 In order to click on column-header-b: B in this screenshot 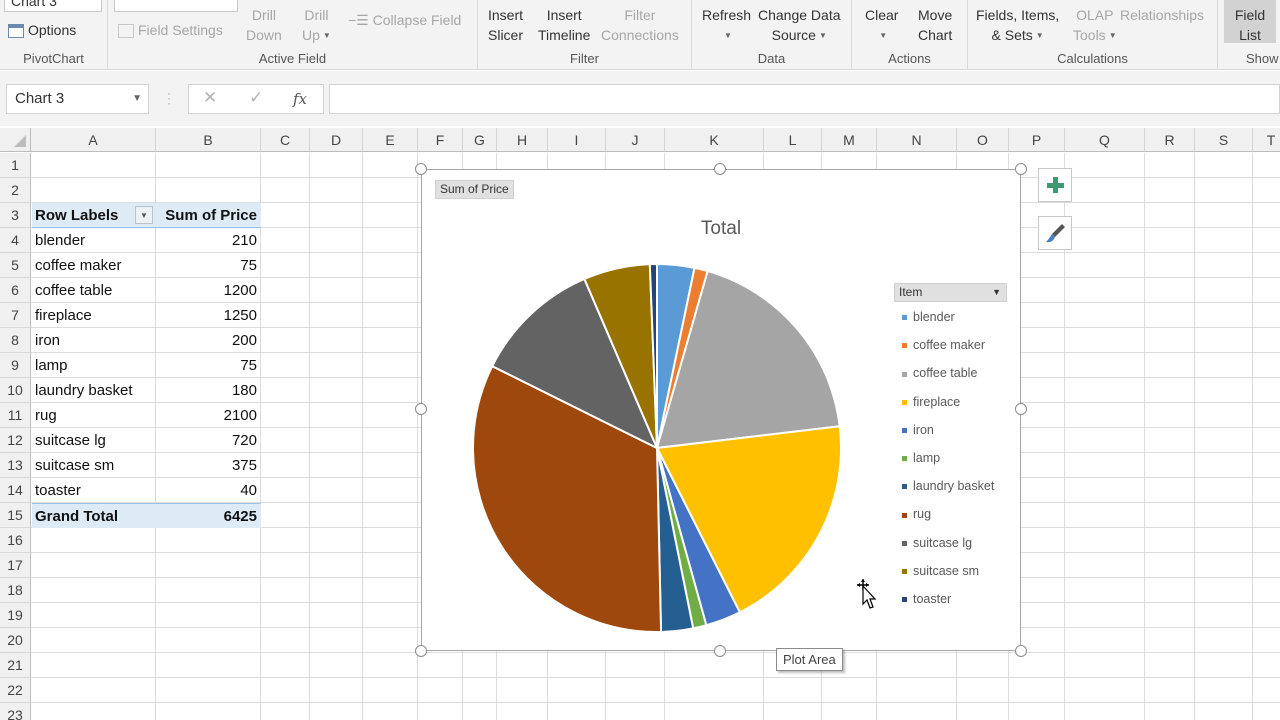, I will do `click(208, 140)`.